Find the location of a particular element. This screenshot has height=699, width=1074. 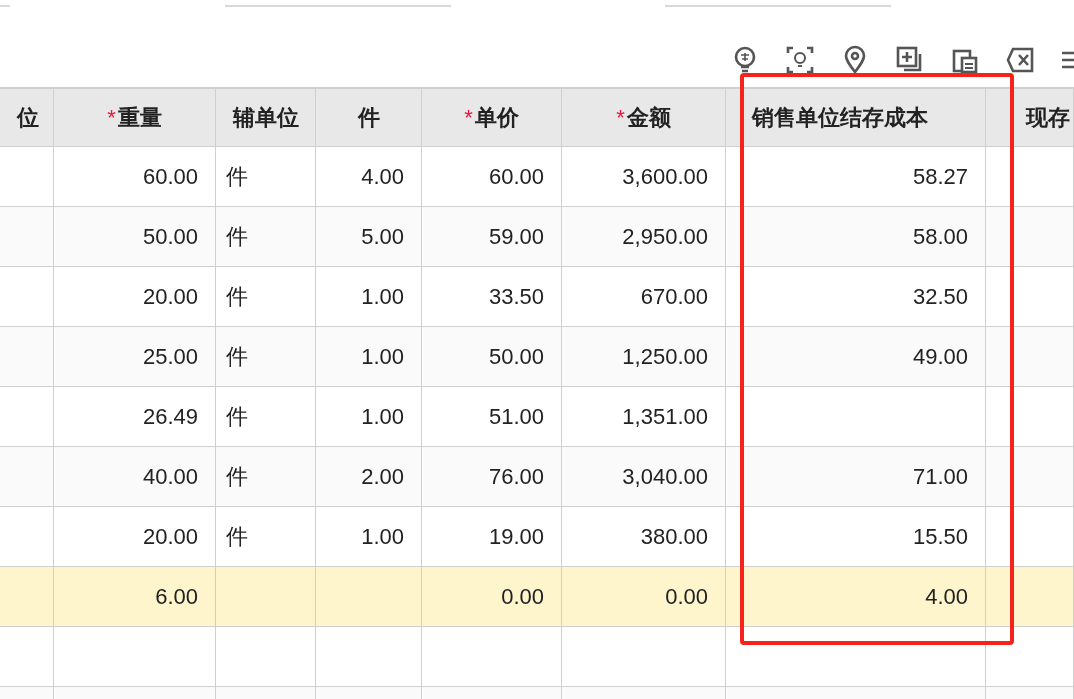

table-row: 60.00 件 4.00 60.00 3,600.00 58.27 is located at coordinates (537, 177).